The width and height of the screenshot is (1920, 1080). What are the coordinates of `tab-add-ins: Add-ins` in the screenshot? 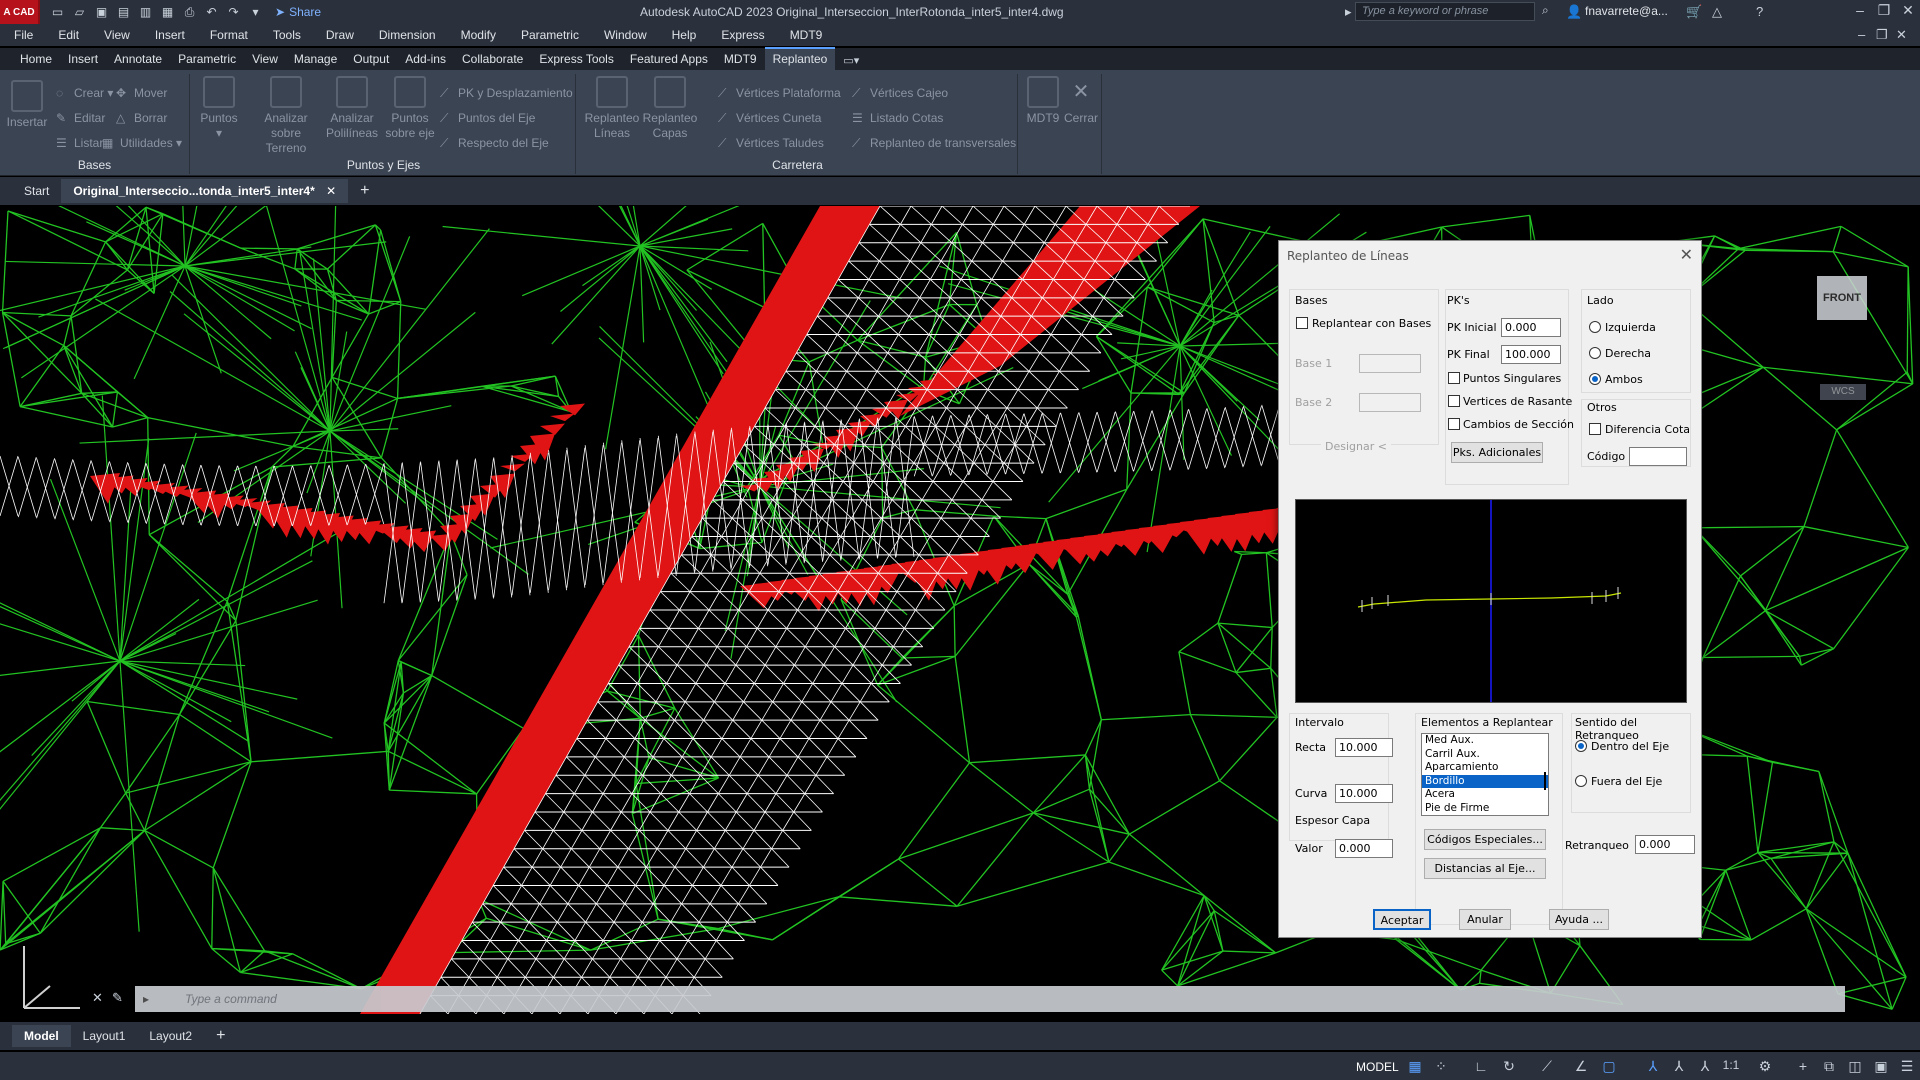 It's located at (425, 59).